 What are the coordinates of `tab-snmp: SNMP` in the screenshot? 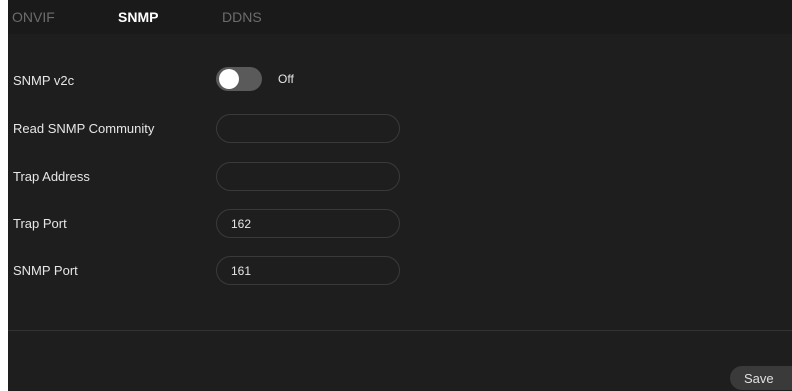 It's located at (138, 17).